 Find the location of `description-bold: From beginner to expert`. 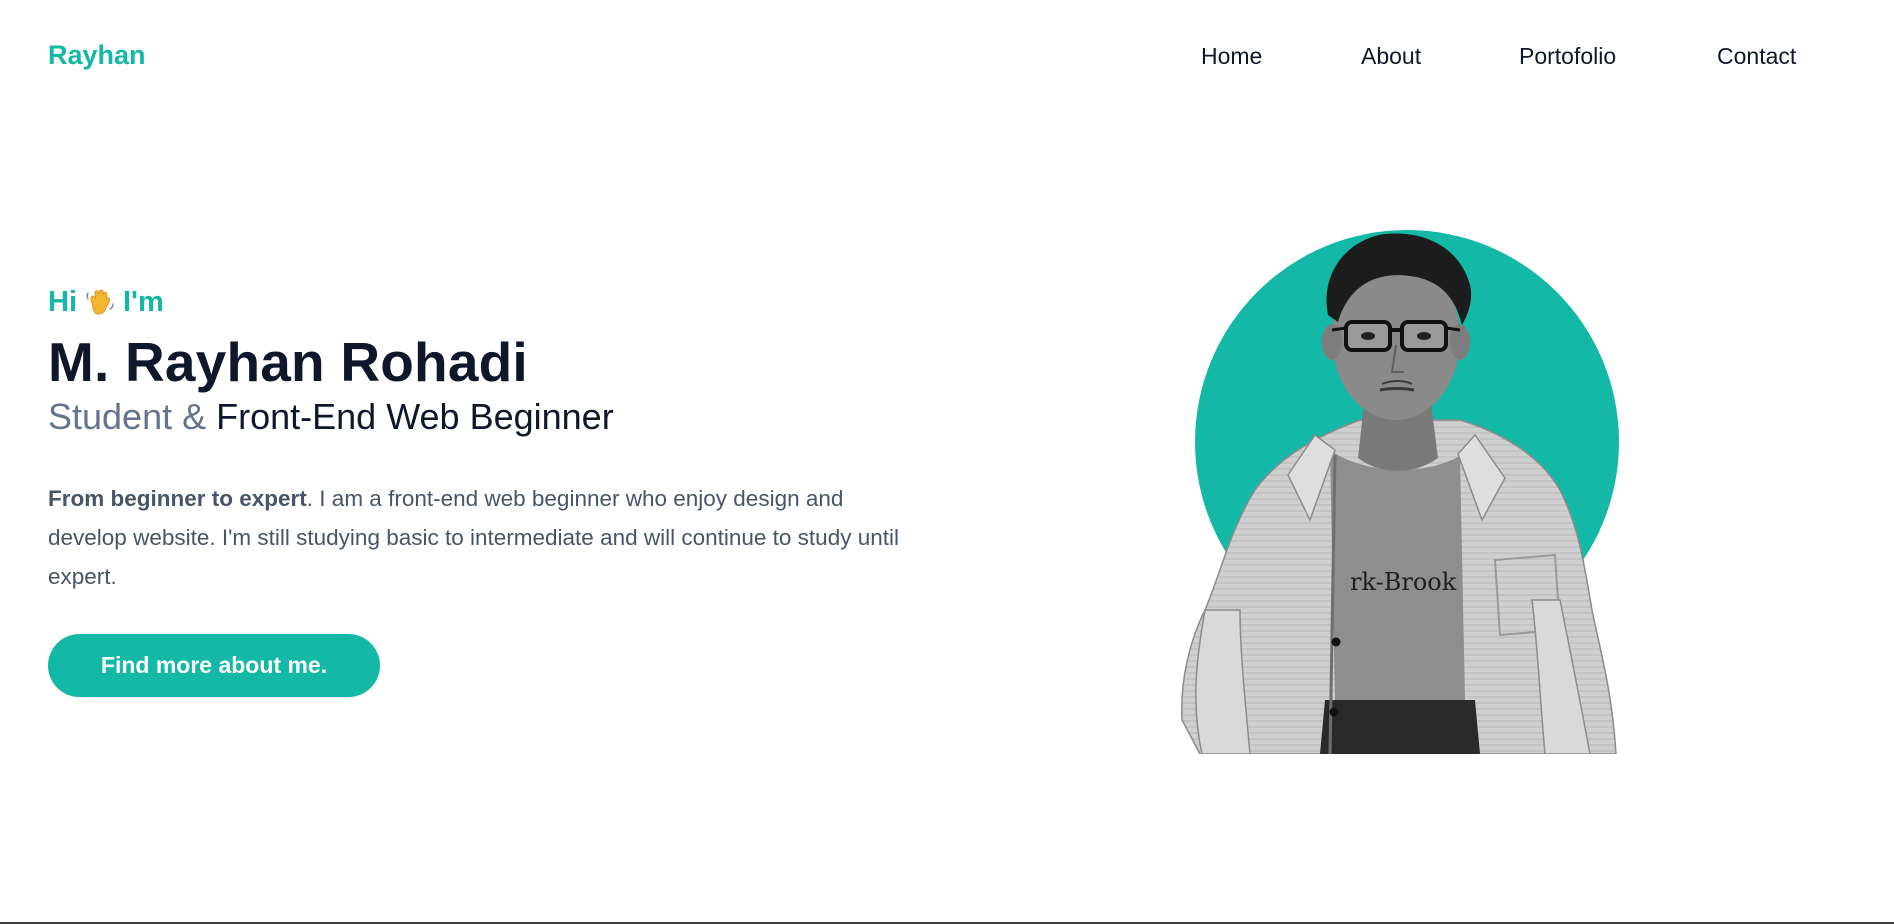

description-bold: From beginner to expert is located at coordinates (177, 498).